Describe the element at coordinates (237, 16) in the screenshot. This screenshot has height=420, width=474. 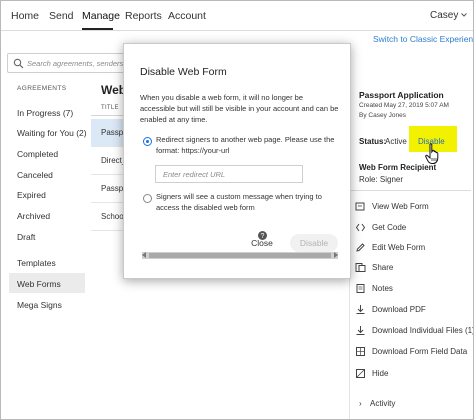
I see `top-nav: Home Send Manage Reports Account Casey` at that location.